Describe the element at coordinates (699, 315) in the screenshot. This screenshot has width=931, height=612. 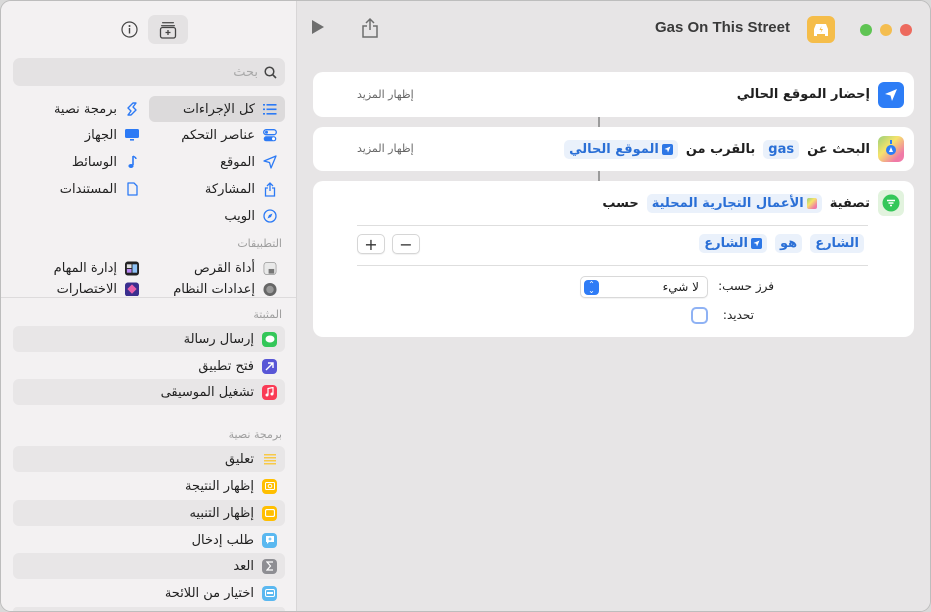
I see `limit-checkbox` at that location.